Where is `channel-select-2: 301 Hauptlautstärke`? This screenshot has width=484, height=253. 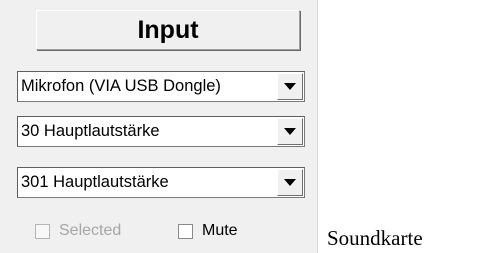
channel-select-2: 301 Hauptlautstärke is located at coordinates (161, 182).